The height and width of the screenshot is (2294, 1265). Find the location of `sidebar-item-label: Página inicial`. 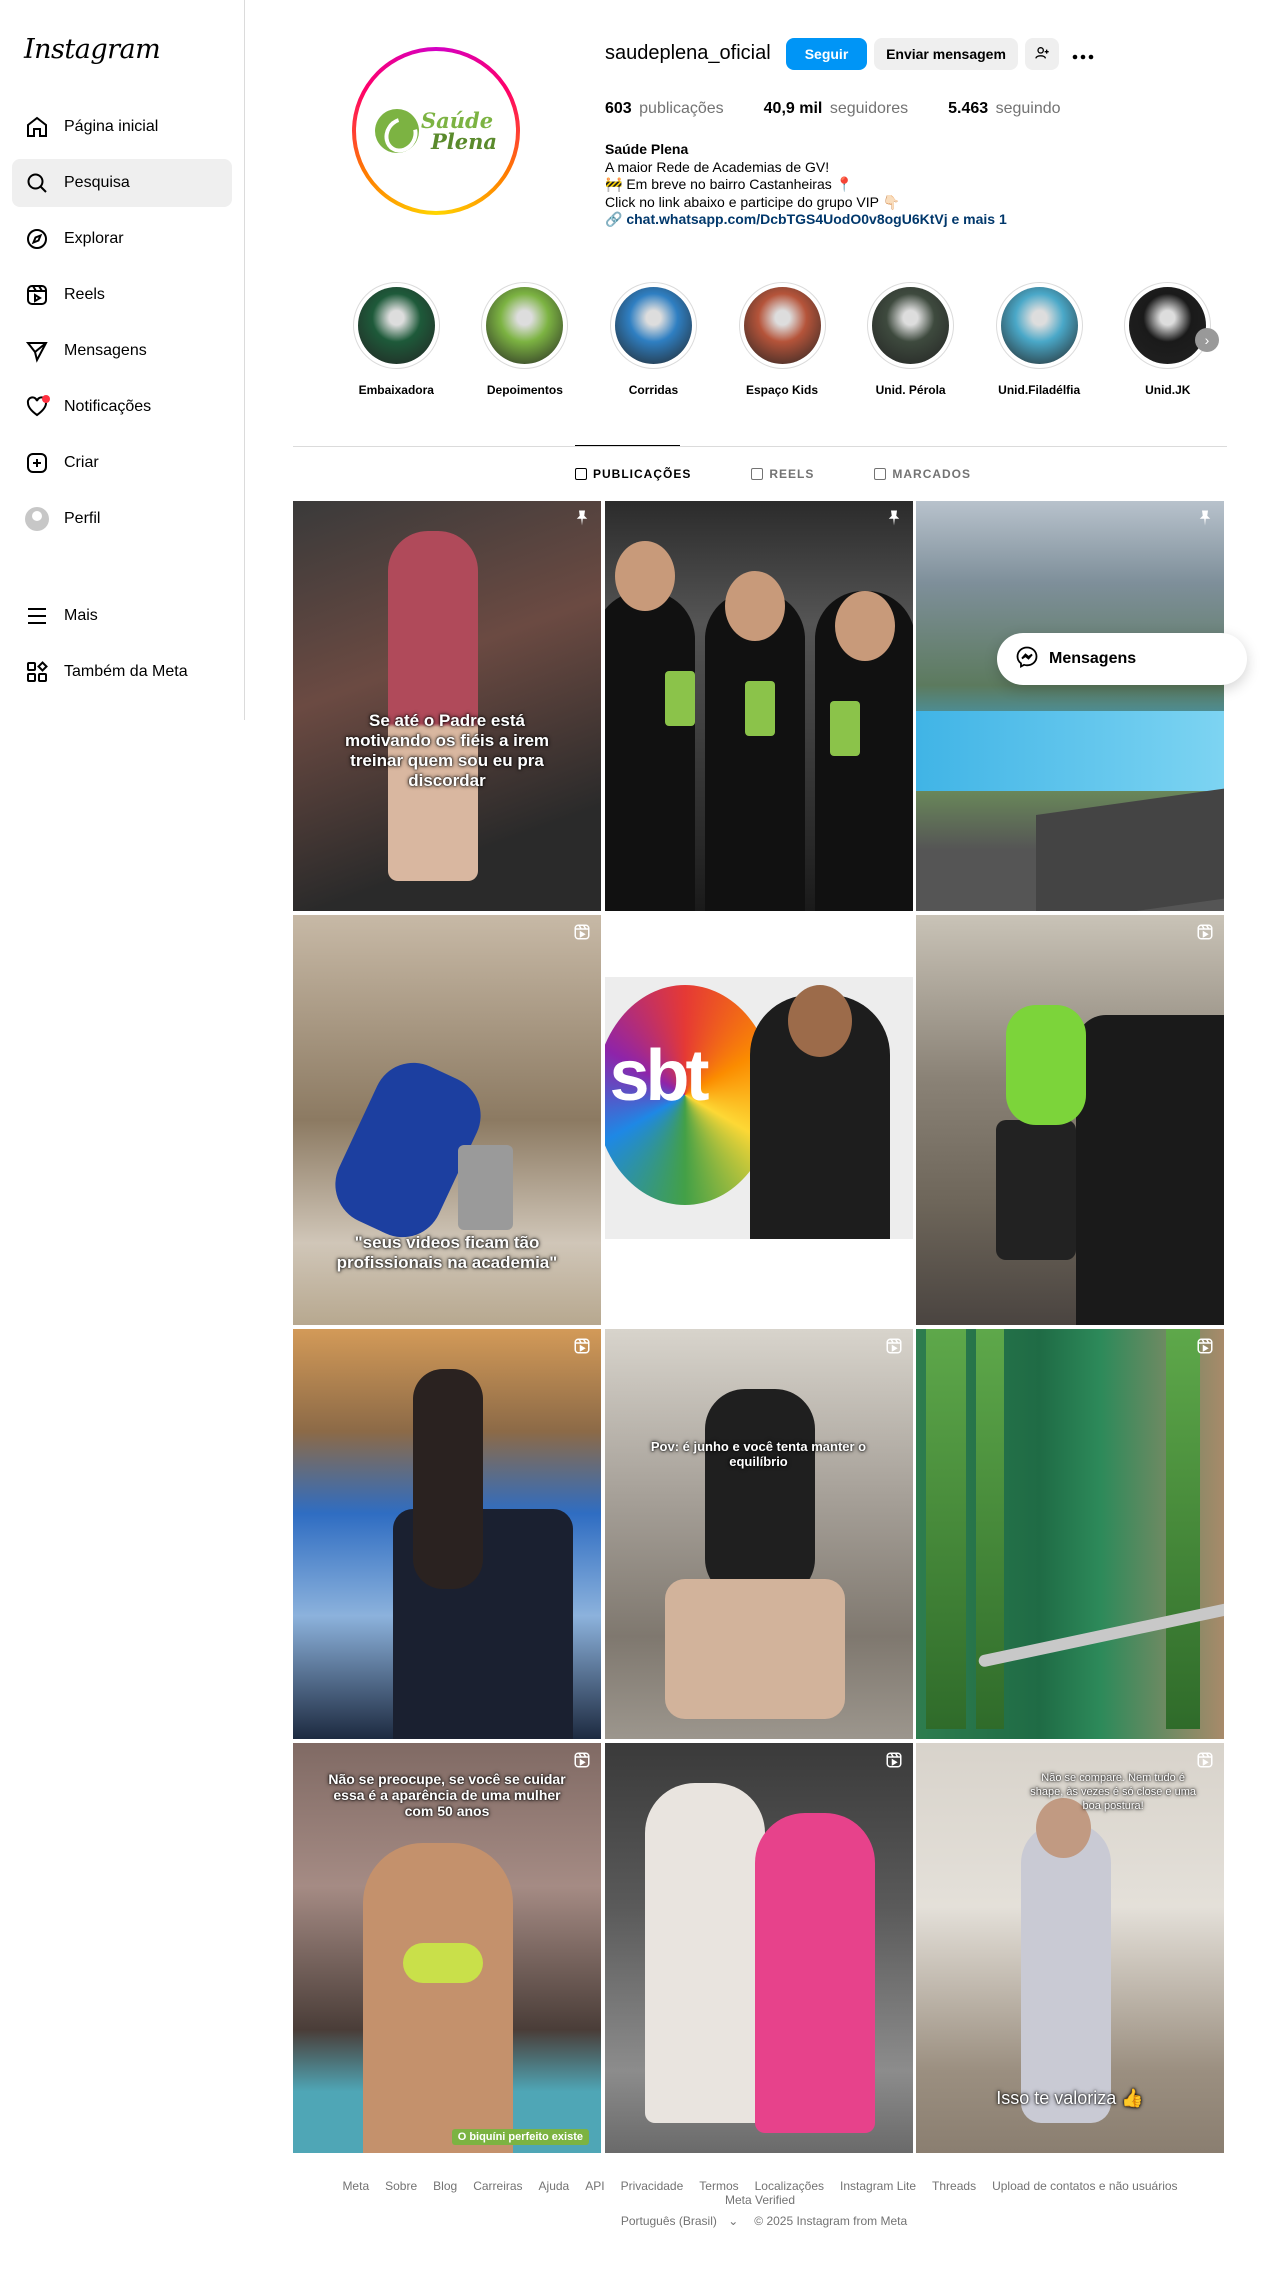

sidebar-item-label: Página inicial is located at coordinates (111, 126).